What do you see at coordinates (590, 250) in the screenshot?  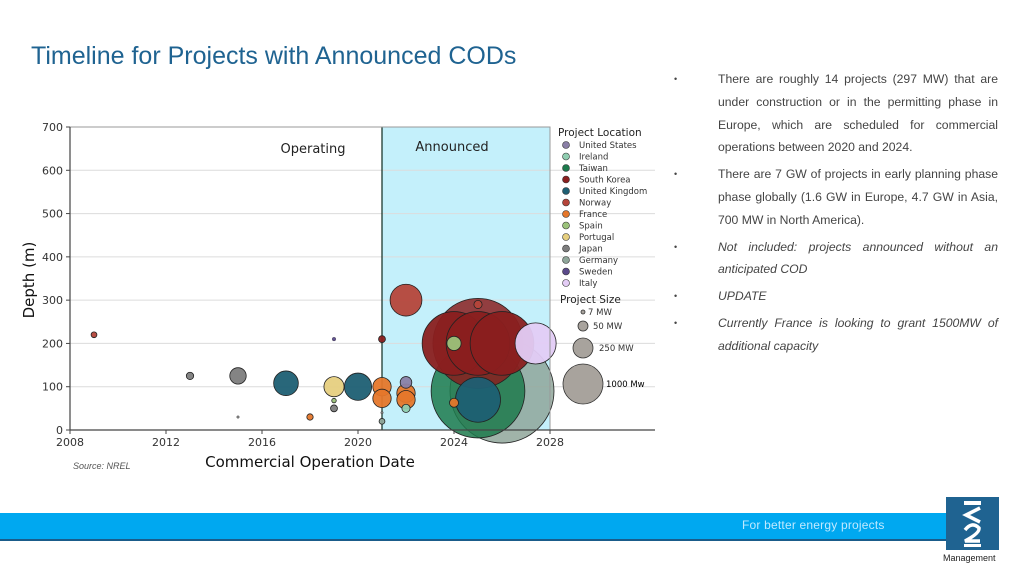 I see `legend-label: Japan` at bounding box center [590, 250].